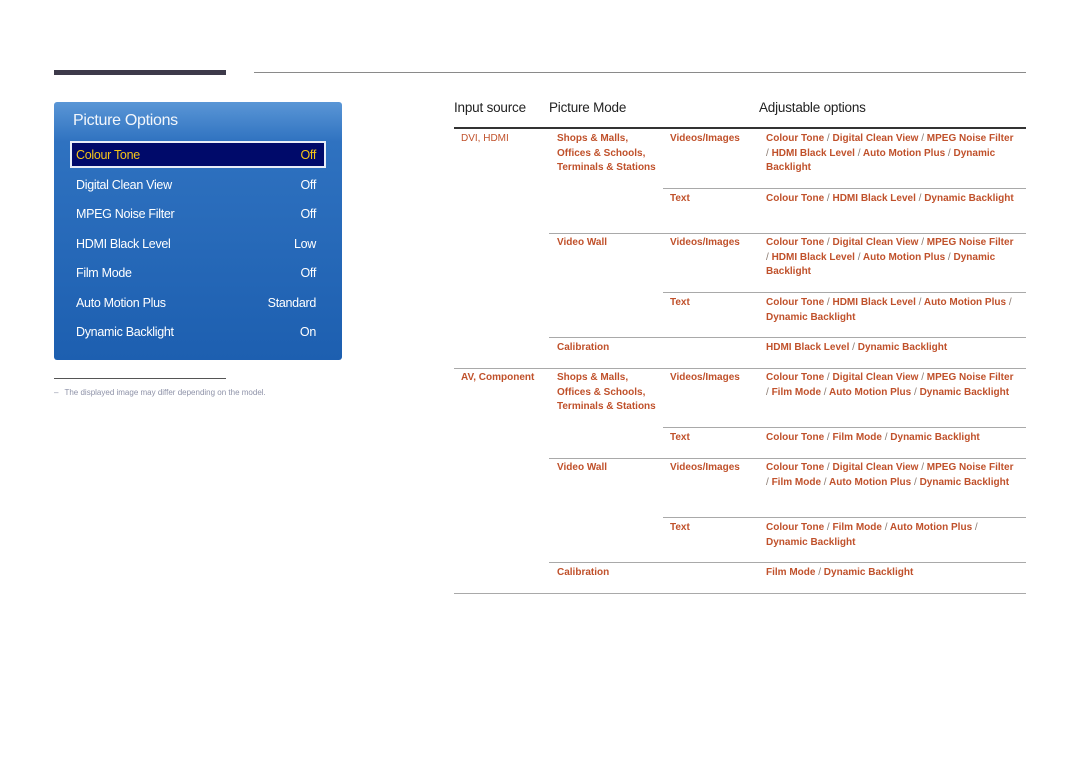  I want to click on menu-item-digital-clean-view: Digital Clean View Off, so click(198, 184).